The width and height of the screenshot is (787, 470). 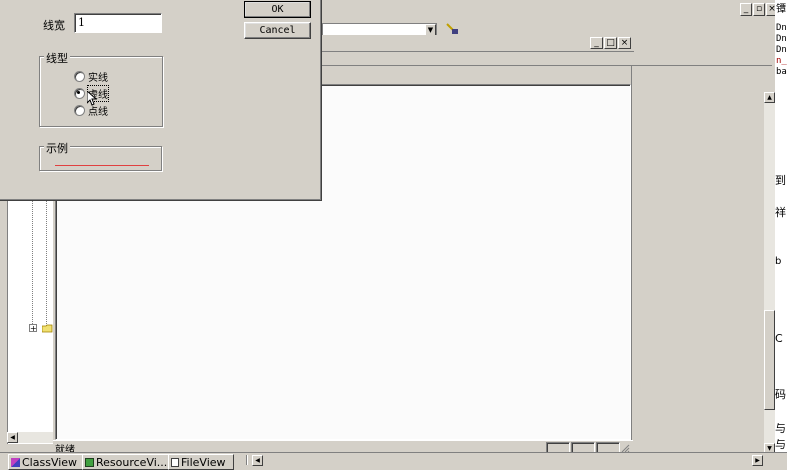 I want to click on sample-group-label: 示例, so click(x=57, y=148).